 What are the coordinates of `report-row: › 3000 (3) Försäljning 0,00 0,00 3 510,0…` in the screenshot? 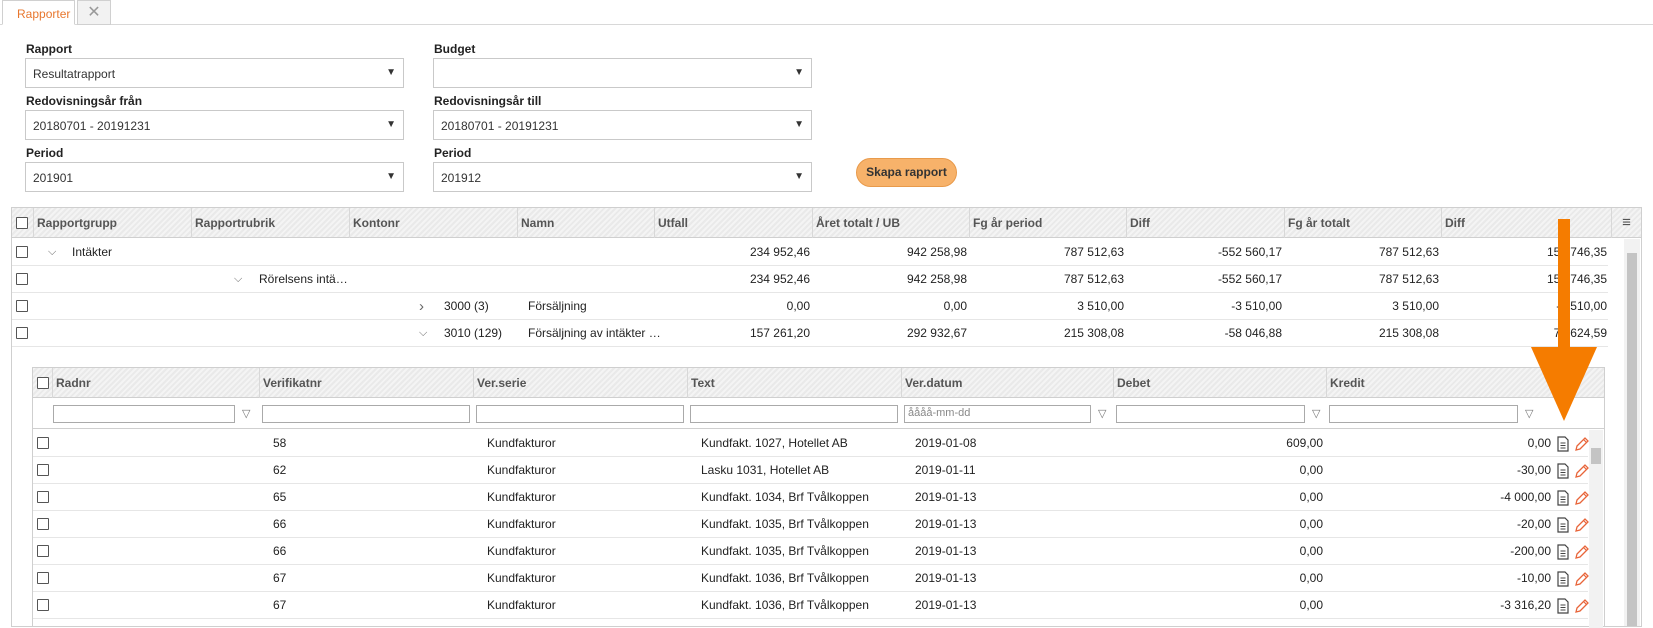 It's located at (810, 306).